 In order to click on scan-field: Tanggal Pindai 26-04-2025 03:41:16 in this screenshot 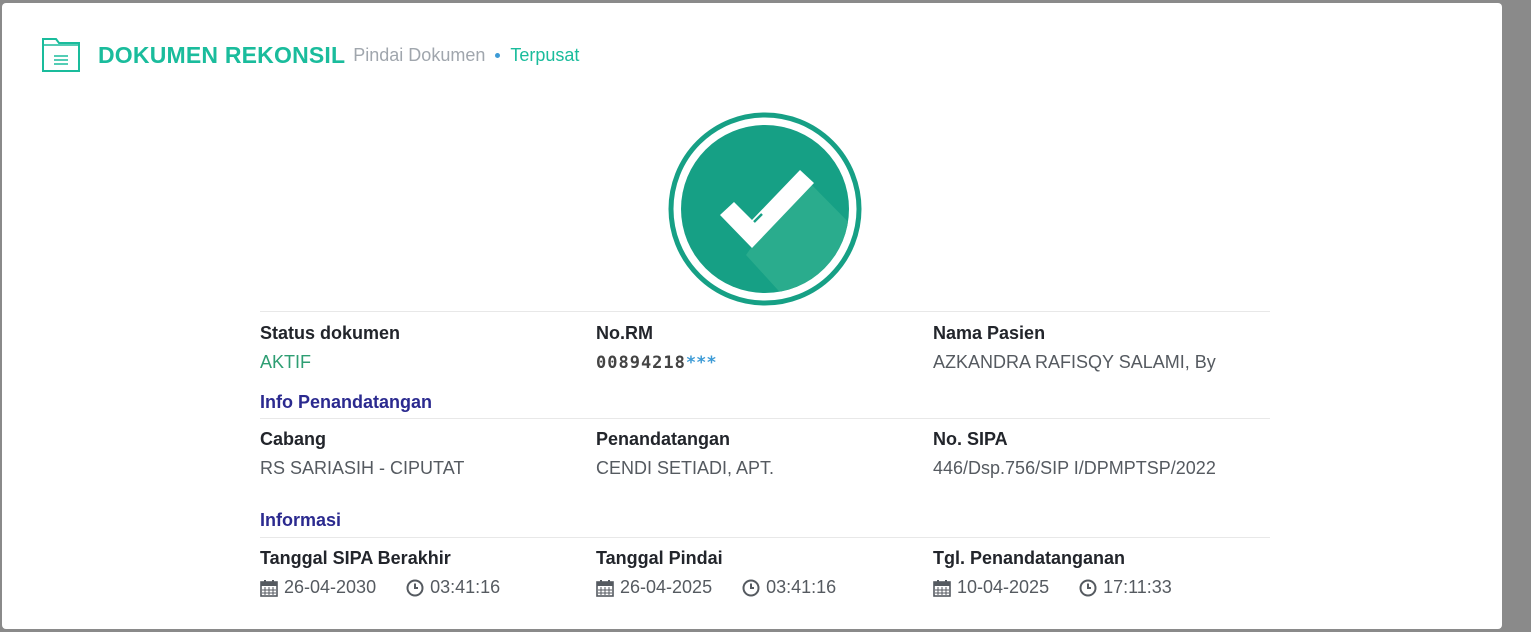, I will do `click(761, 573)`.